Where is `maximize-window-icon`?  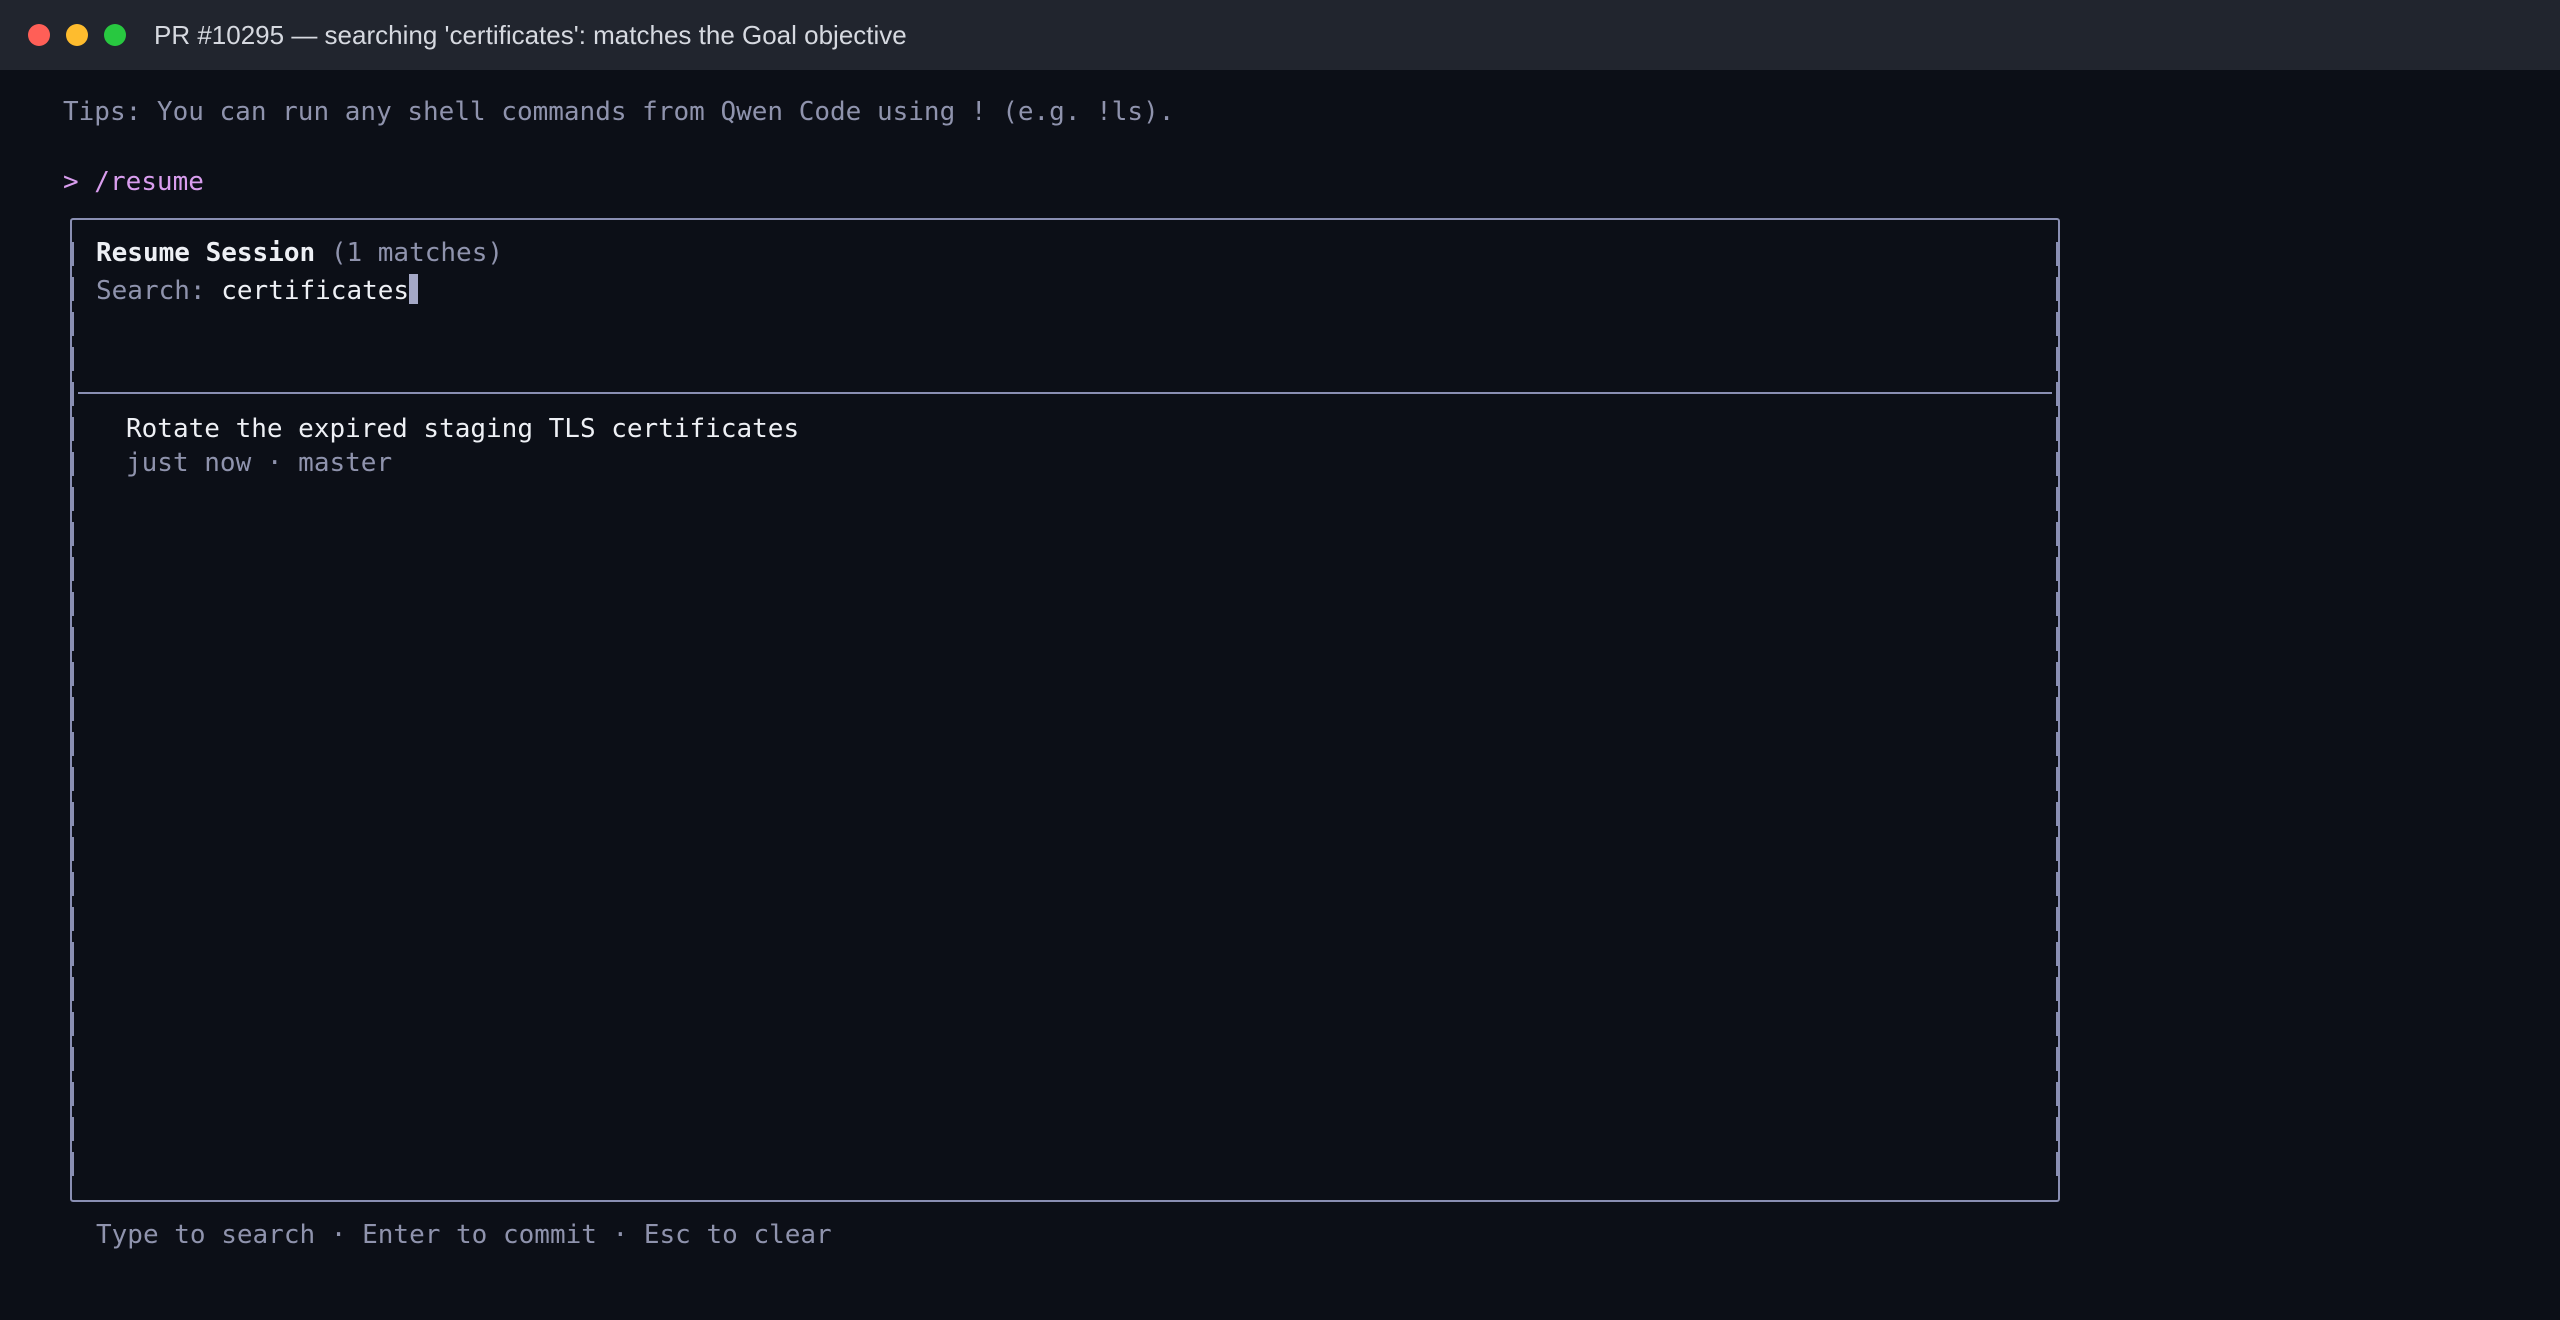 maximize-window-icon is located at coordinates (115, 35).